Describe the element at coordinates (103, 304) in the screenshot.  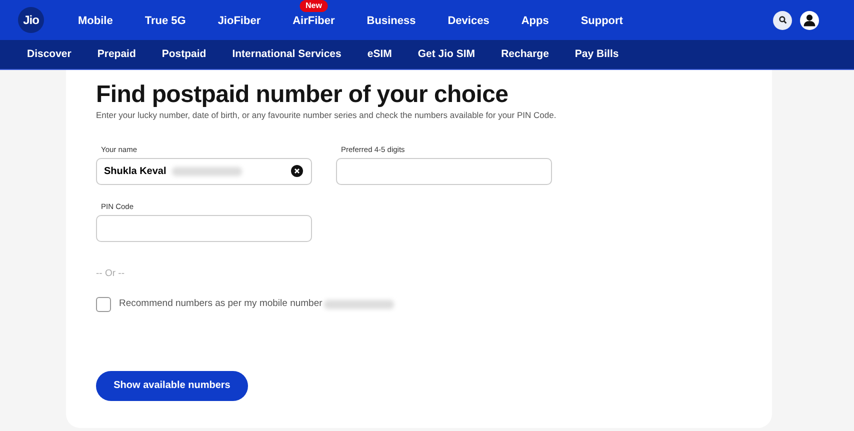
I see `checkbox` at that location.